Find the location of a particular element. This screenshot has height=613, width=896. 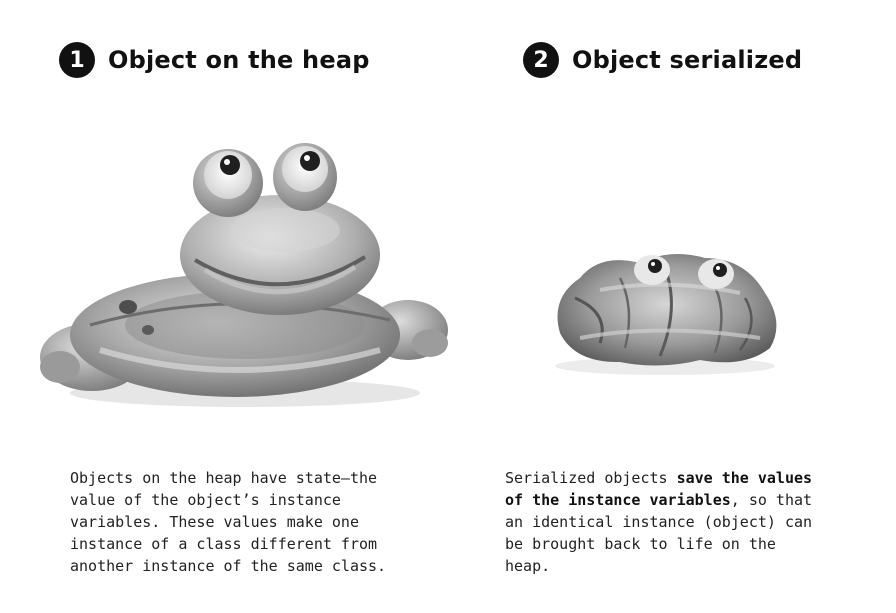

step-number-badge: 1 is located at coordinates (77, 60).